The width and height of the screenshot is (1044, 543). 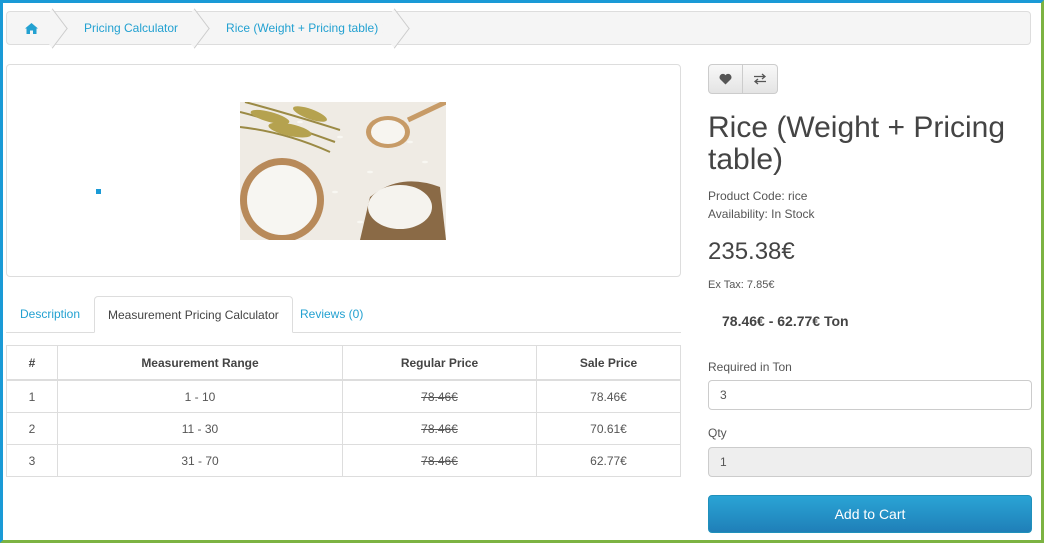 What do you see at coordinates (761, 214) in the screenshot?
I see `availability: Availability: In Stock` at bounding box center [761, 214].